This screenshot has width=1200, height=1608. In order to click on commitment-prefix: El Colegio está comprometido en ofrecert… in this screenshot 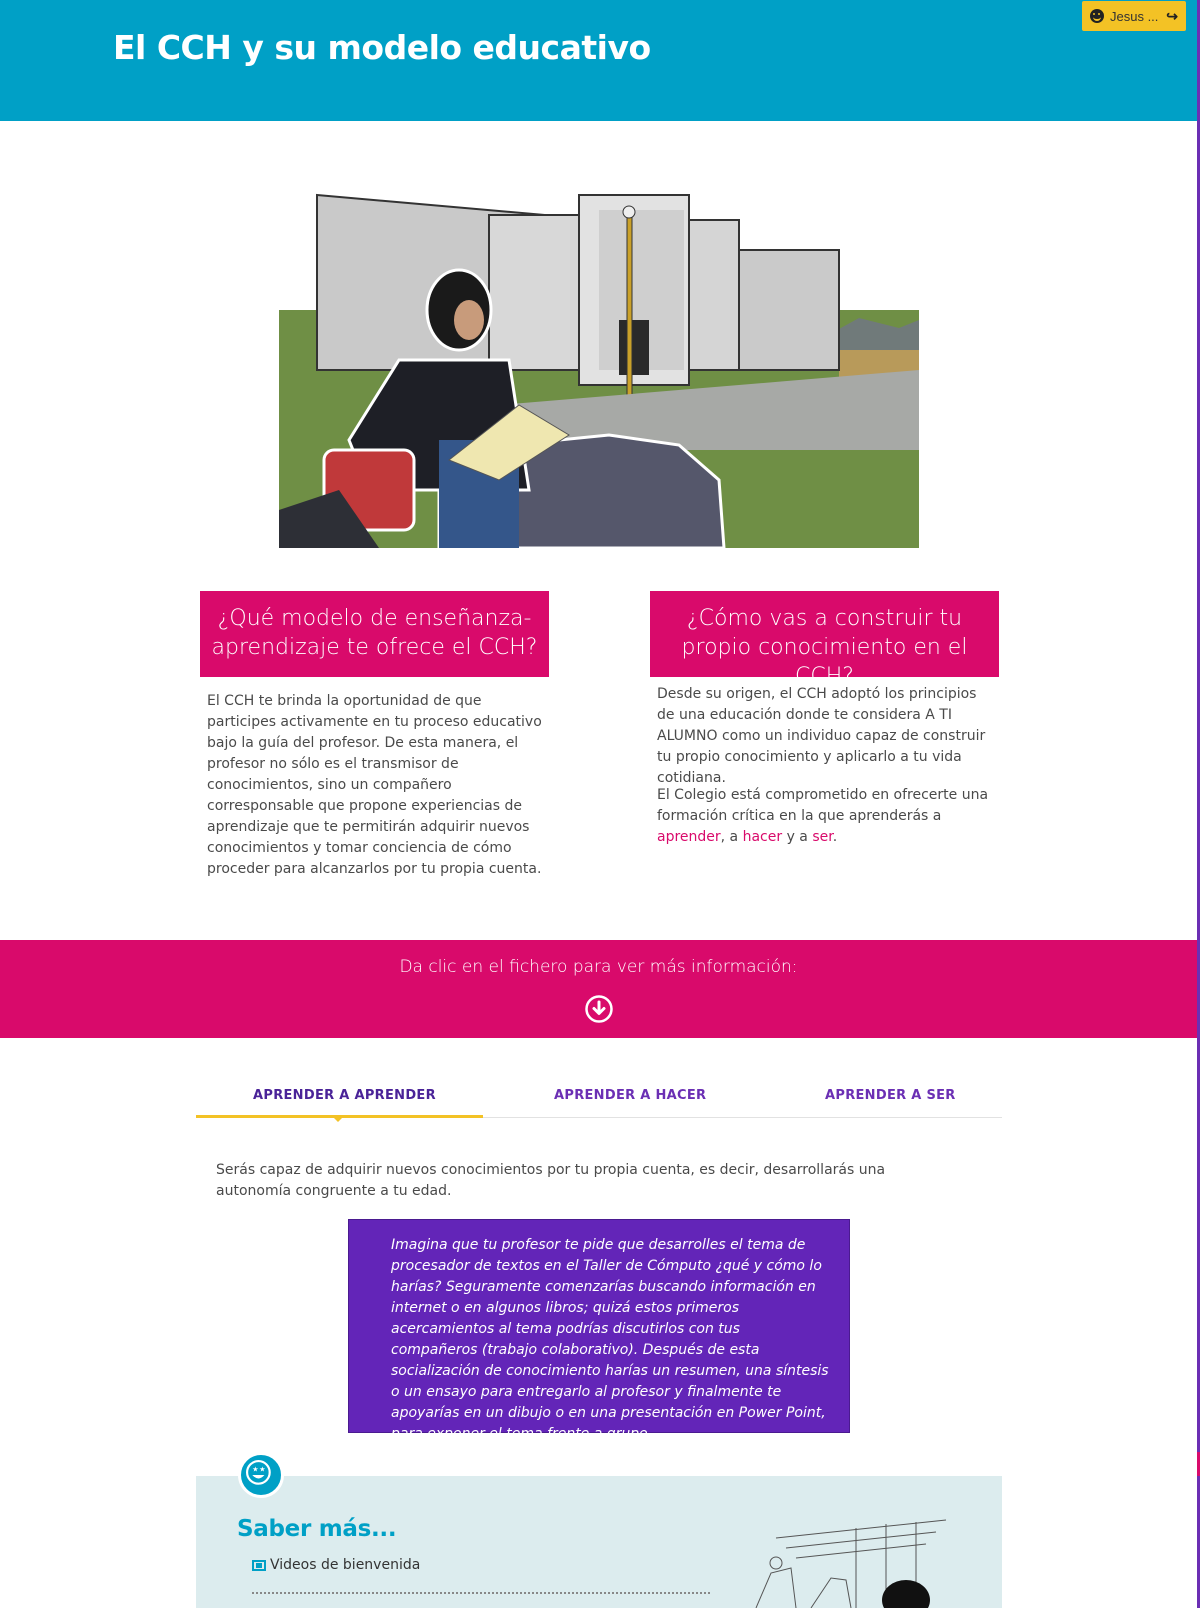, I will do `click(823, 805)`.